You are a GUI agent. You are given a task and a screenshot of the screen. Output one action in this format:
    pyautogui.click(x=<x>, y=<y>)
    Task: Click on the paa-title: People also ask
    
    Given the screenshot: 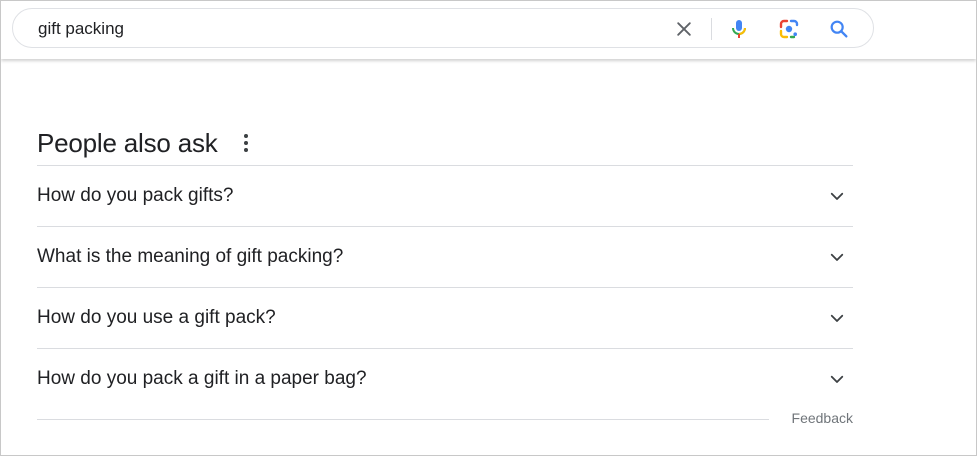 What is the action you would take?
    pyautogui.click(x=127, y=142)
    